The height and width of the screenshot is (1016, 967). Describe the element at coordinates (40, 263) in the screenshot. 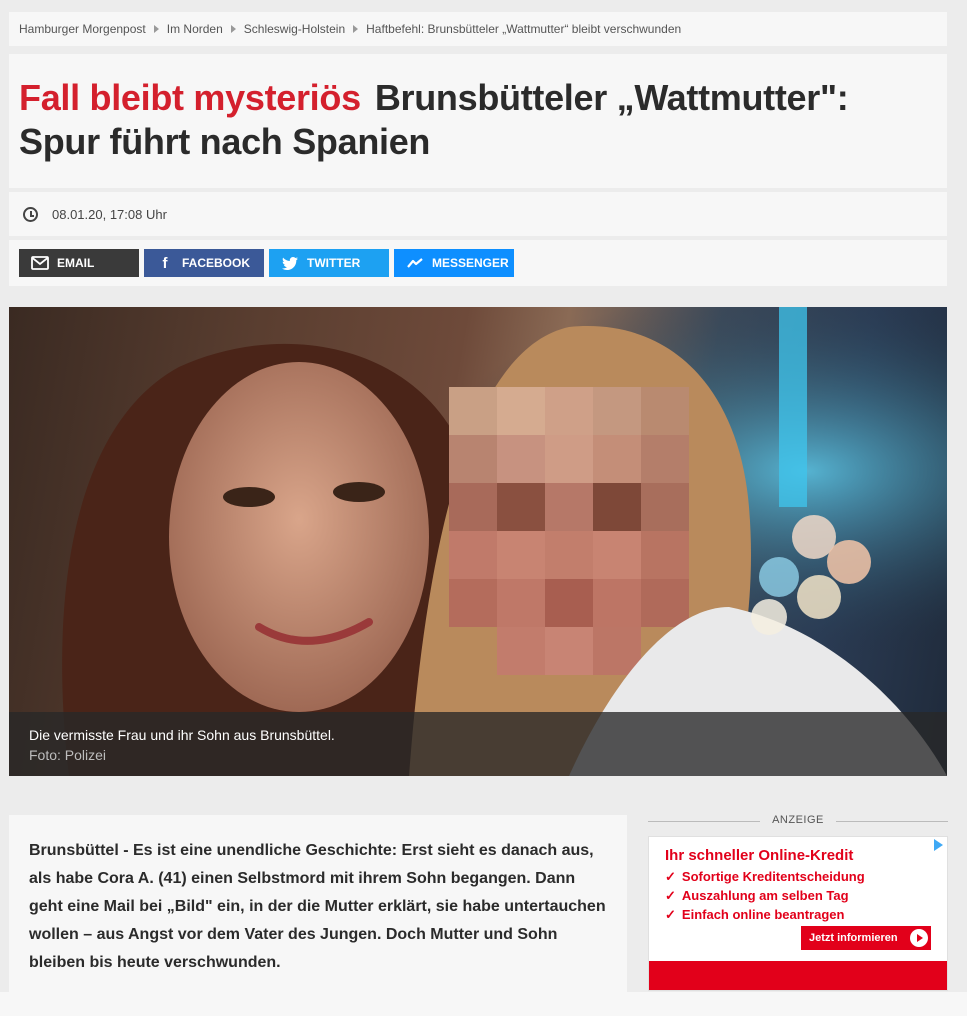

I see `envelope-icon` at that location.